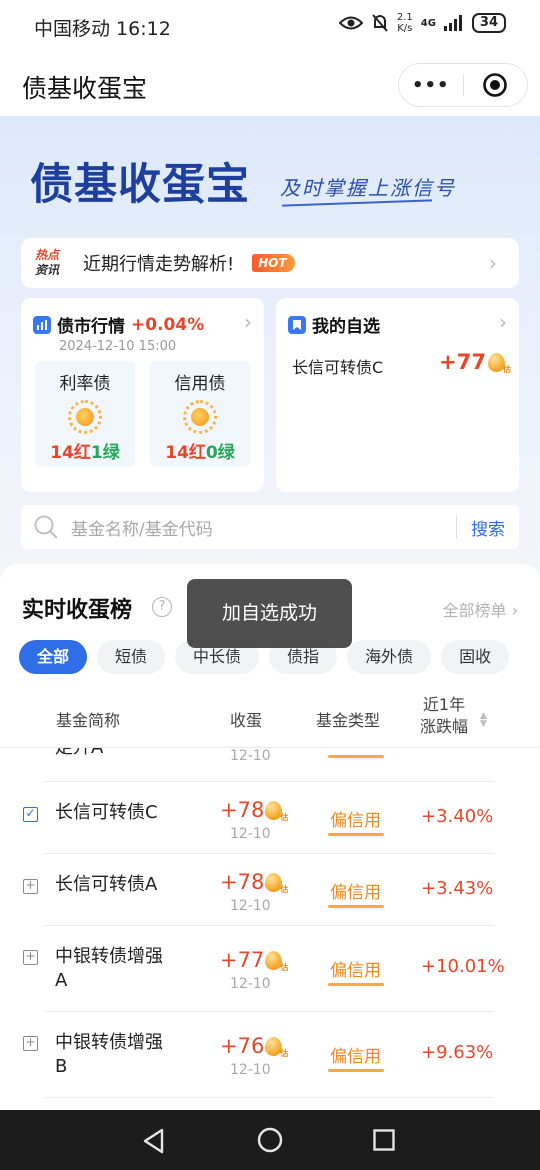  Describe the element at coordinates (102, 29) in the screenshot. I see `carrier-time: 中国移动 16:12` at that location.